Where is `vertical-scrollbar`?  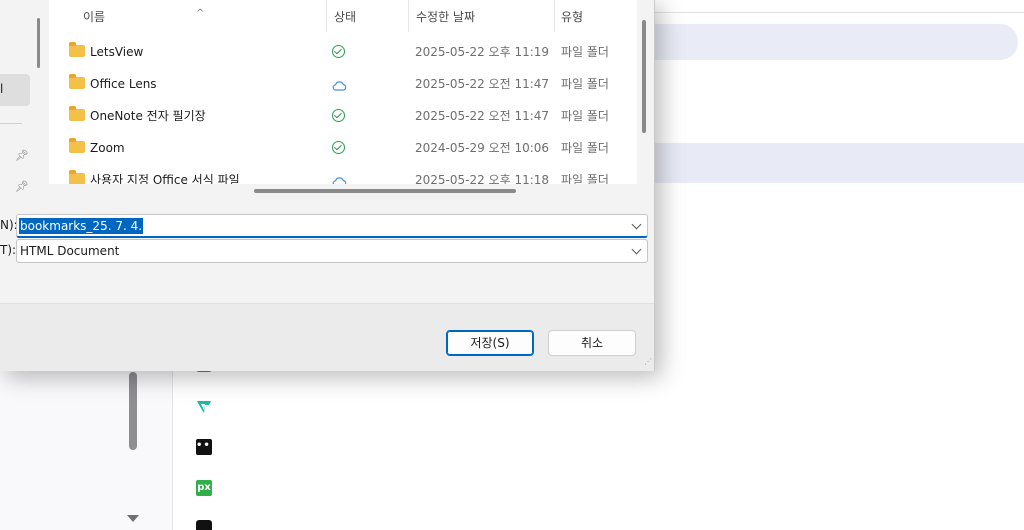 vertical-scrollbar is located at coordinates (644, 76).